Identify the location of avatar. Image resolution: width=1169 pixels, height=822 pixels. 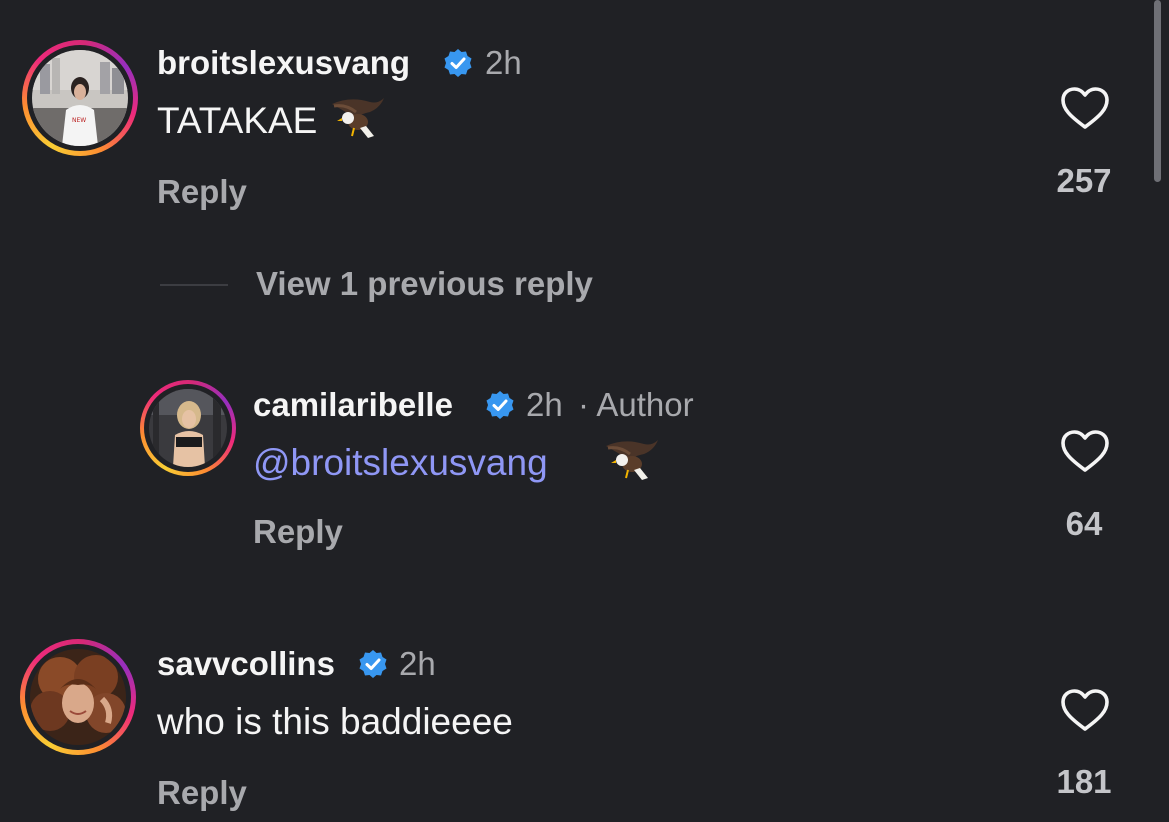
(78, 697).